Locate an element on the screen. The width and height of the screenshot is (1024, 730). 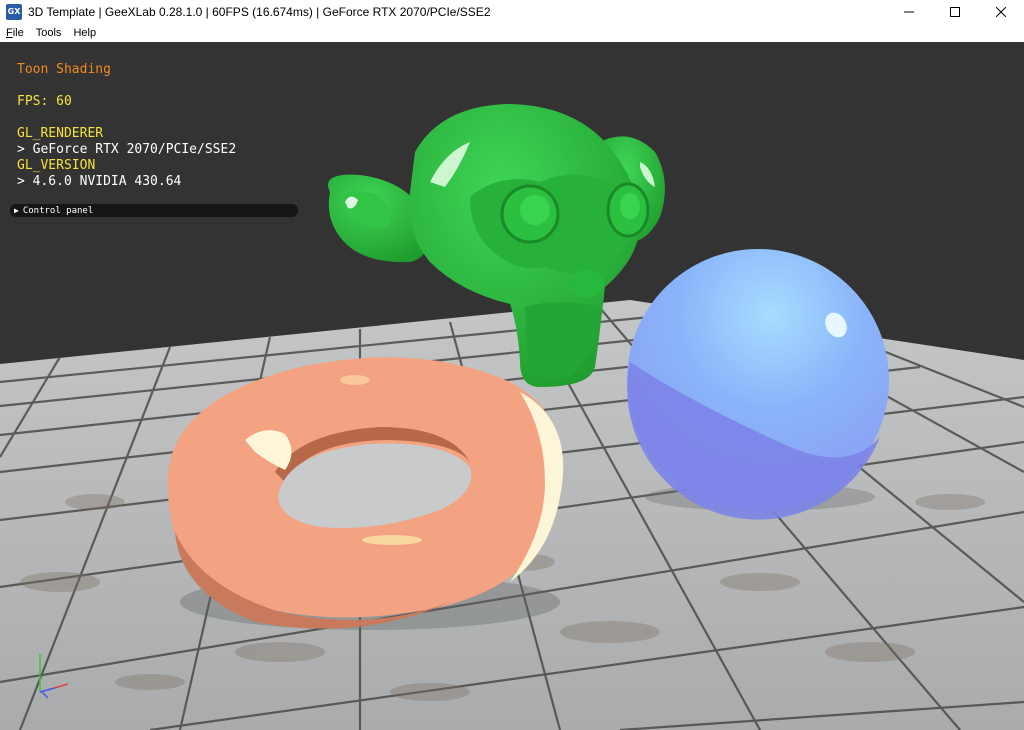
menu-tools: Tools is located at coordinates (49, 33).